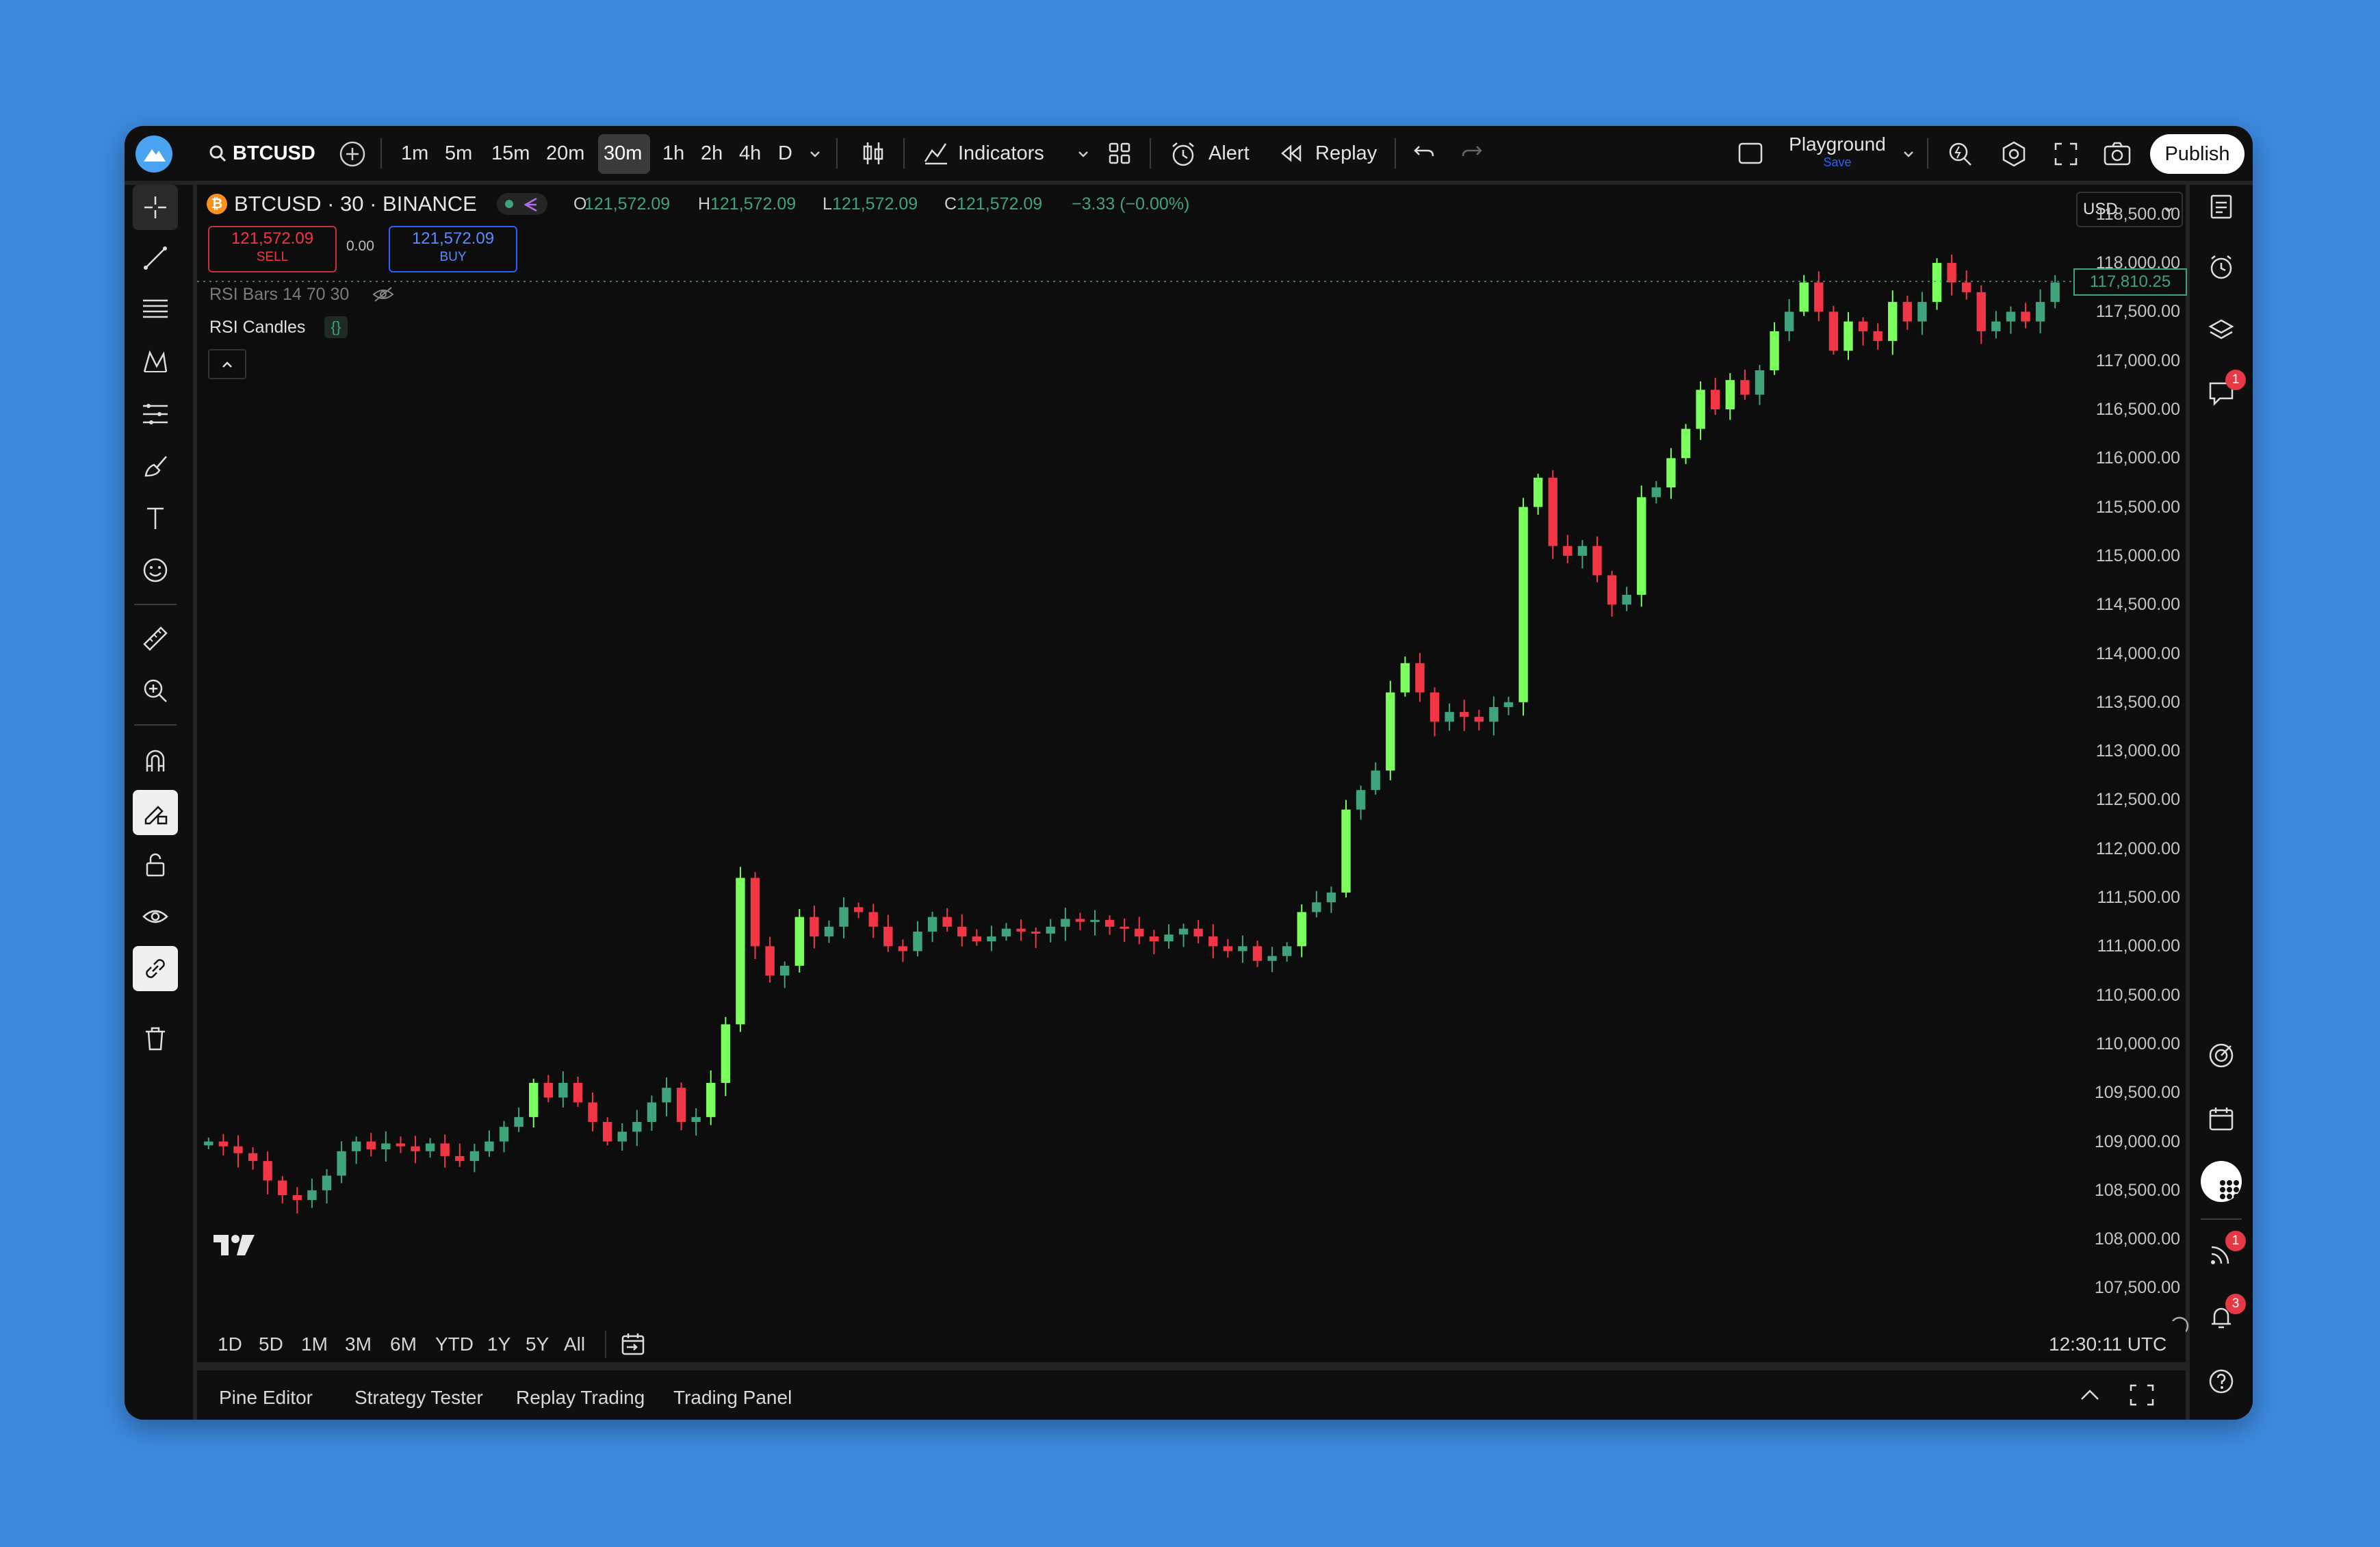  What do you see at coordinates (785, 153) in the screenshot?
I see `interval-d: D` at bounding box center [785, 153].